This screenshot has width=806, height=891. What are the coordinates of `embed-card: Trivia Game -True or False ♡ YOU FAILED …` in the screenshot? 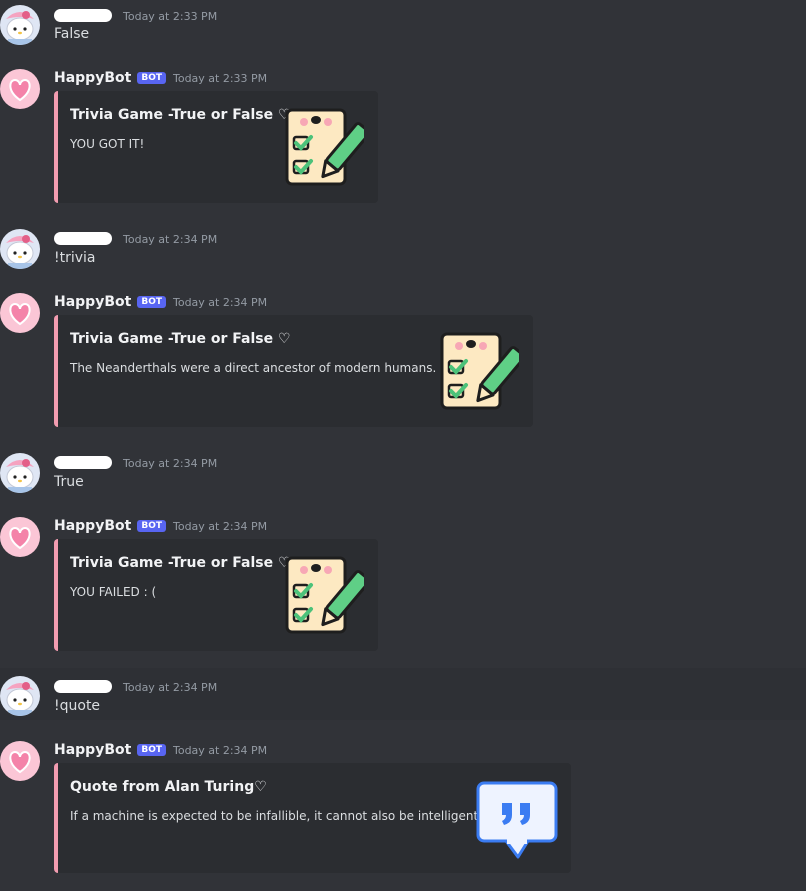 It's located at (216, 595).